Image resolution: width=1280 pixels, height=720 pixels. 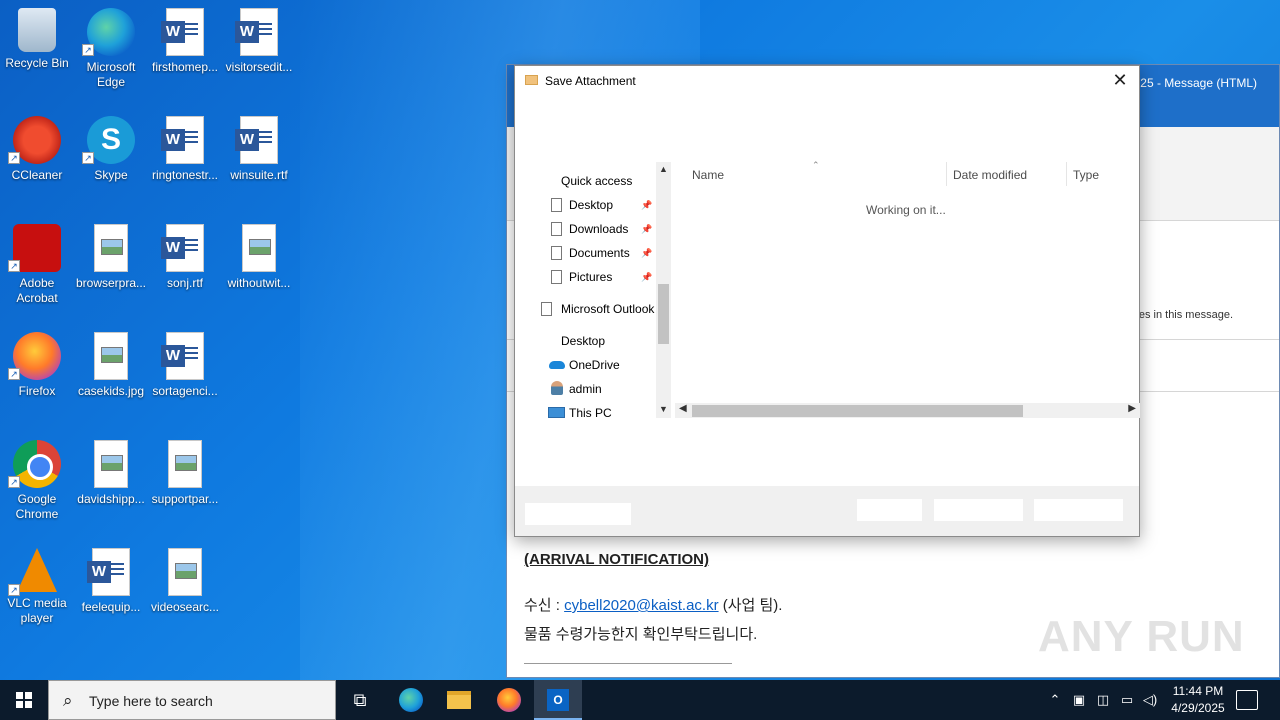 I want to click on column-name: Name, so click(x=708, y=175).